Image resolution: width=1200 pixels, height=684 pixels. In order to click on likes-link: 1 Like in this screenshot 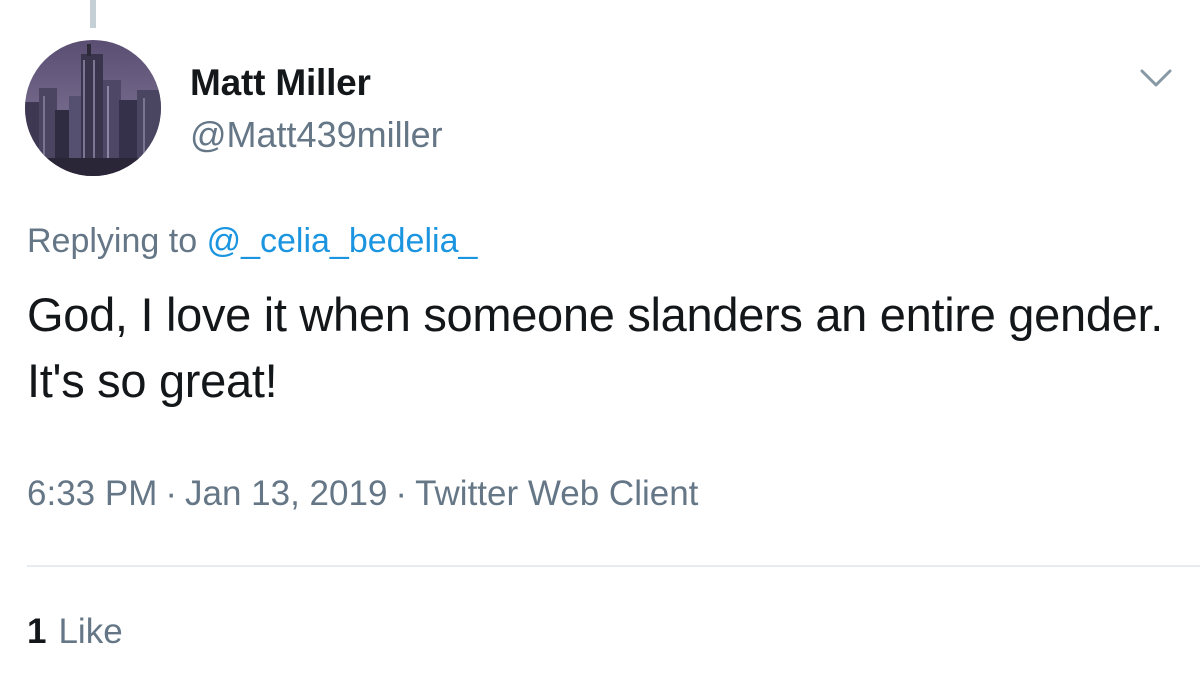, I will do `click(75, 632)`.